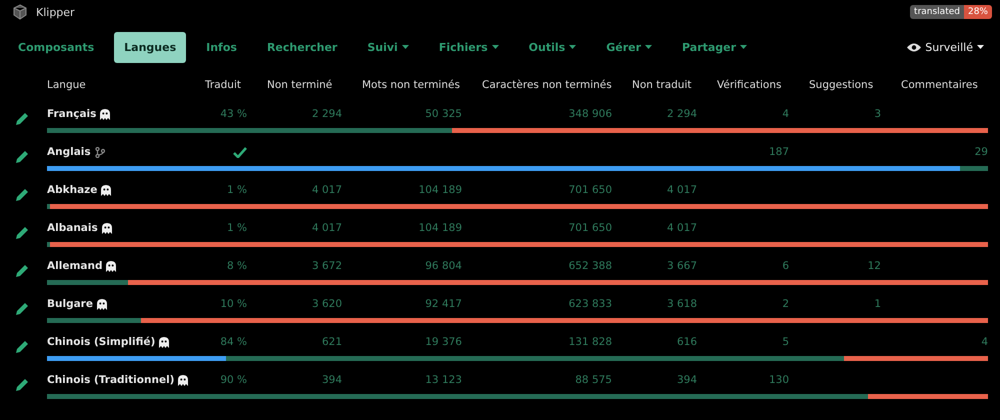  What do you see at coordinates (945, 47) in the screenshot?
I see `watch-button: Surveillé` at bounding box center [945, 47].